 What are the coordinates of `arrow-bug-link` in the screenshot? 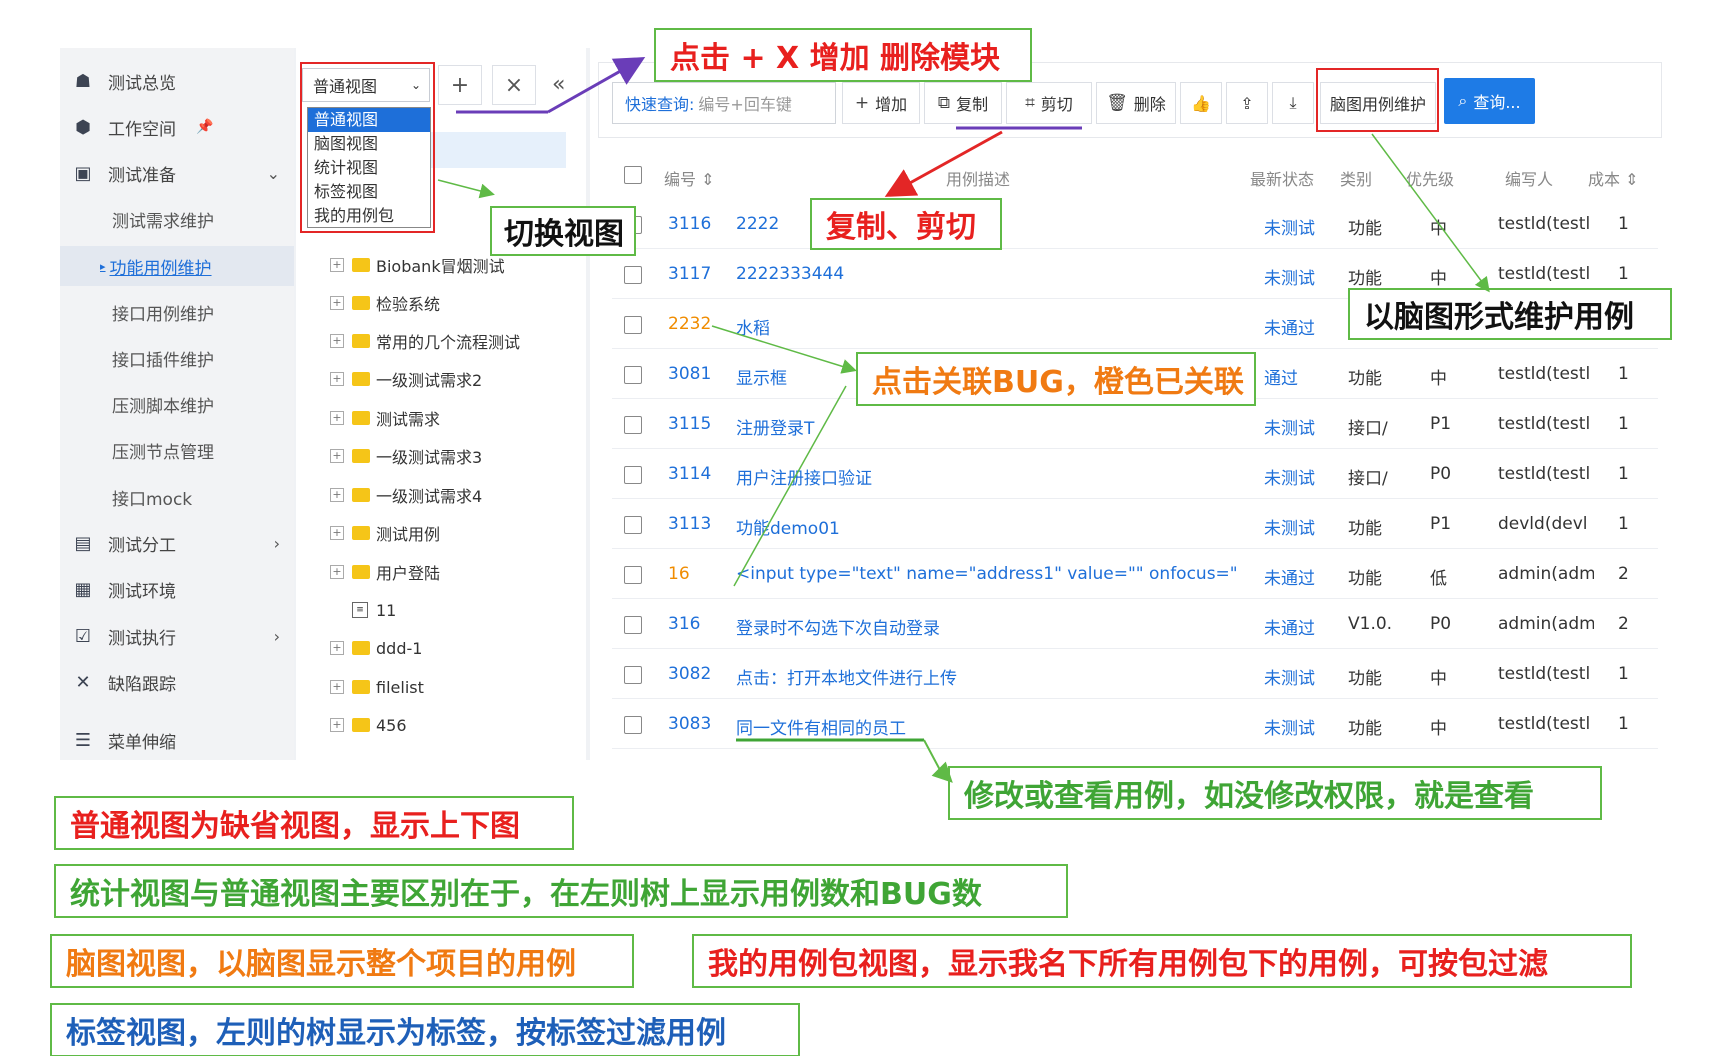 It's located at (784, 349).